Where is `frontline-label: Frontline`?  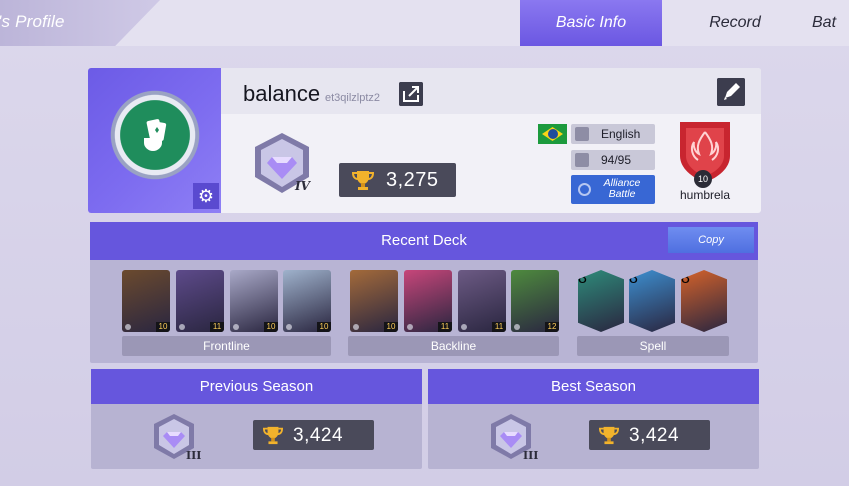
frontline-label: Frontline is located at coordinates (226, 346).